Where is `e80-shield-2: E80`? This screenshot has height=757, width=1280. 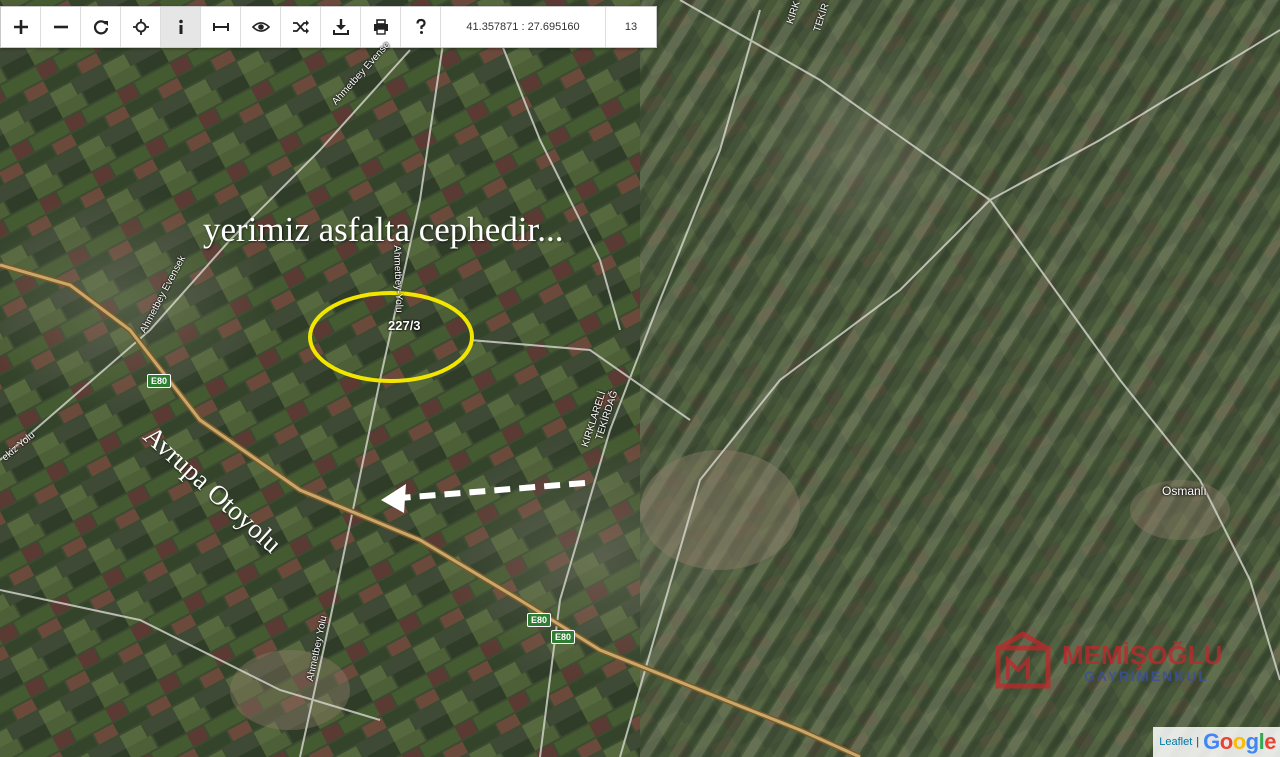 e80-shield-2: E80 is located at coordinates (539, 620).